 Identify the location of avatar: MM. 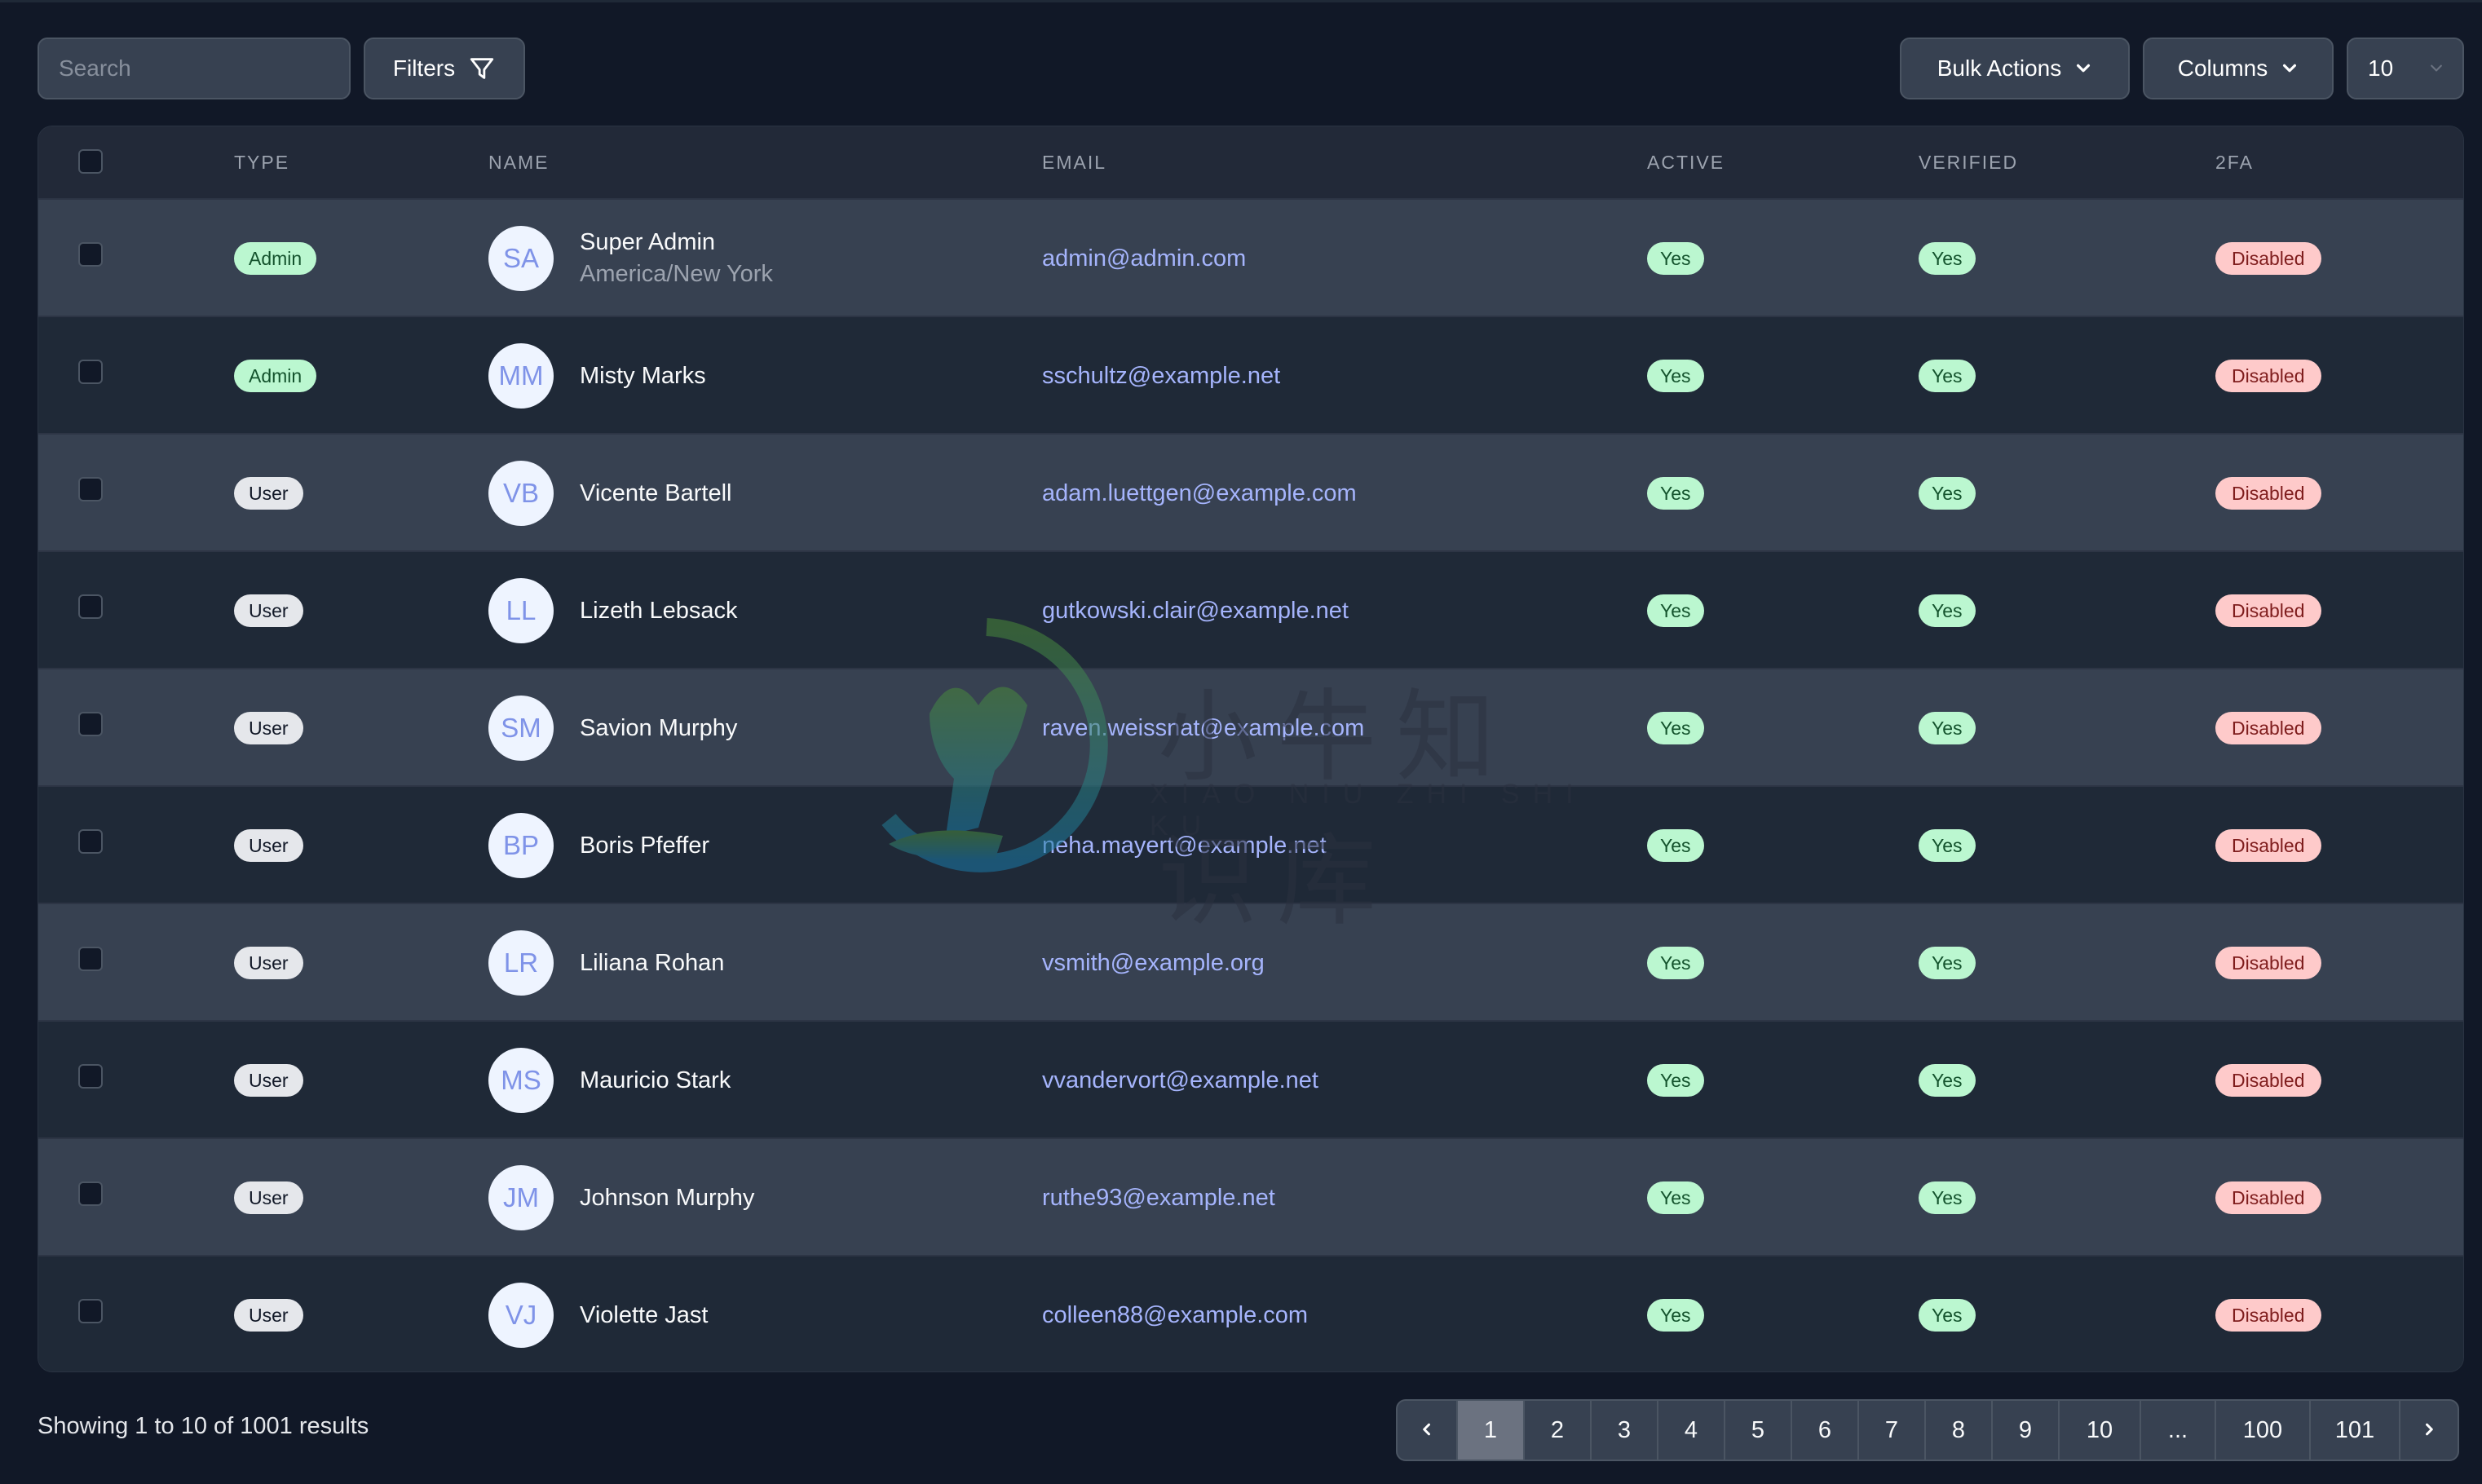
(521, 376).